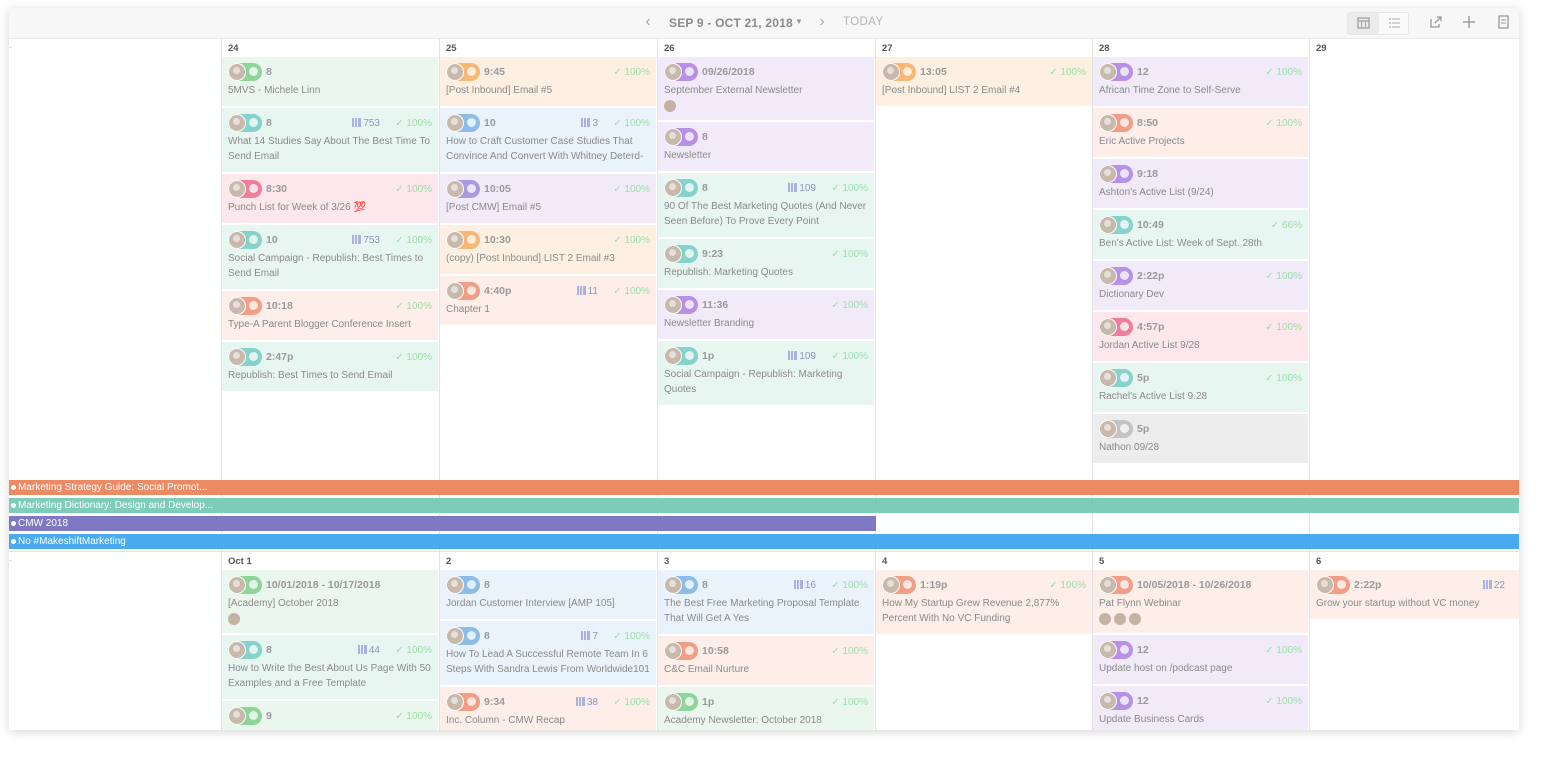  What do you see at coordinates (1200, 387) in the screenshot?
I see `event-card: 5p ✓ 100% Rachel's Active List 9.28` at bounding box center [1200, 387].